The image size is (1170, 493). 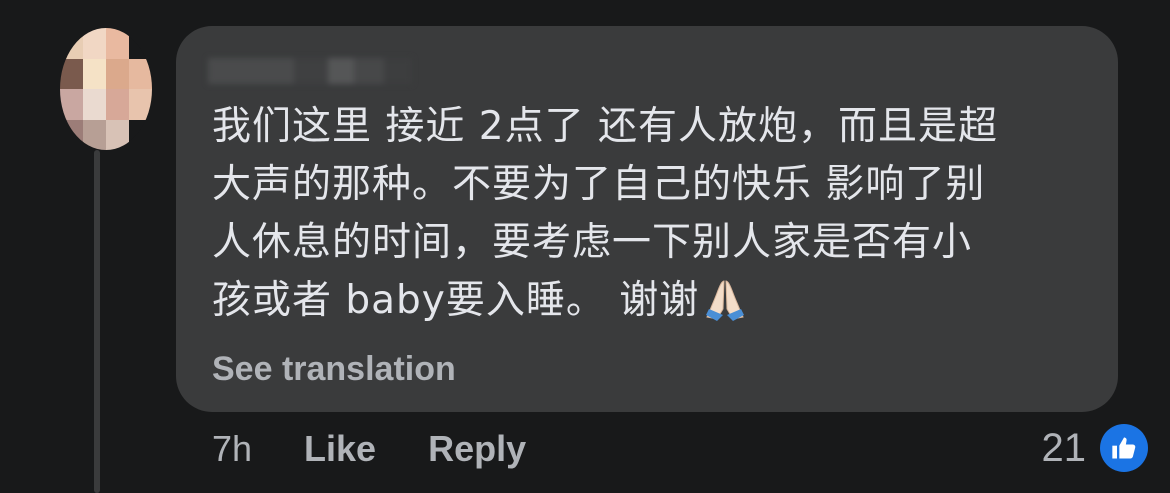 What do you see at coordinates (1124, 448) in the screenshot?
I see `thumbs-up-icon` at bounding box center [1124, 448].